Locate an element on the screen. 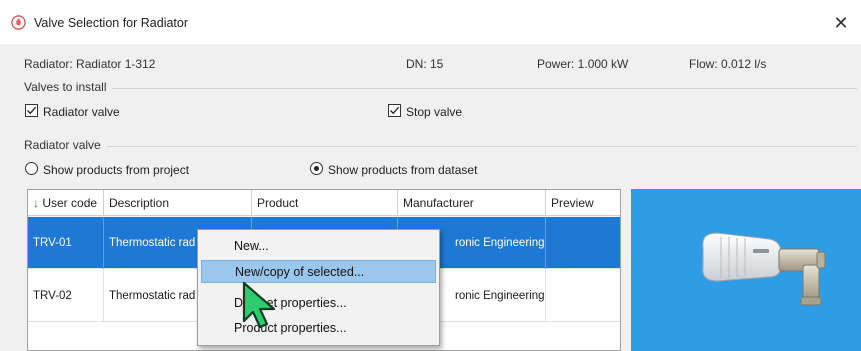 The width and height of the screenshot is (861, 351). column-header-preview: Preview is located at coordinates (583, 203).